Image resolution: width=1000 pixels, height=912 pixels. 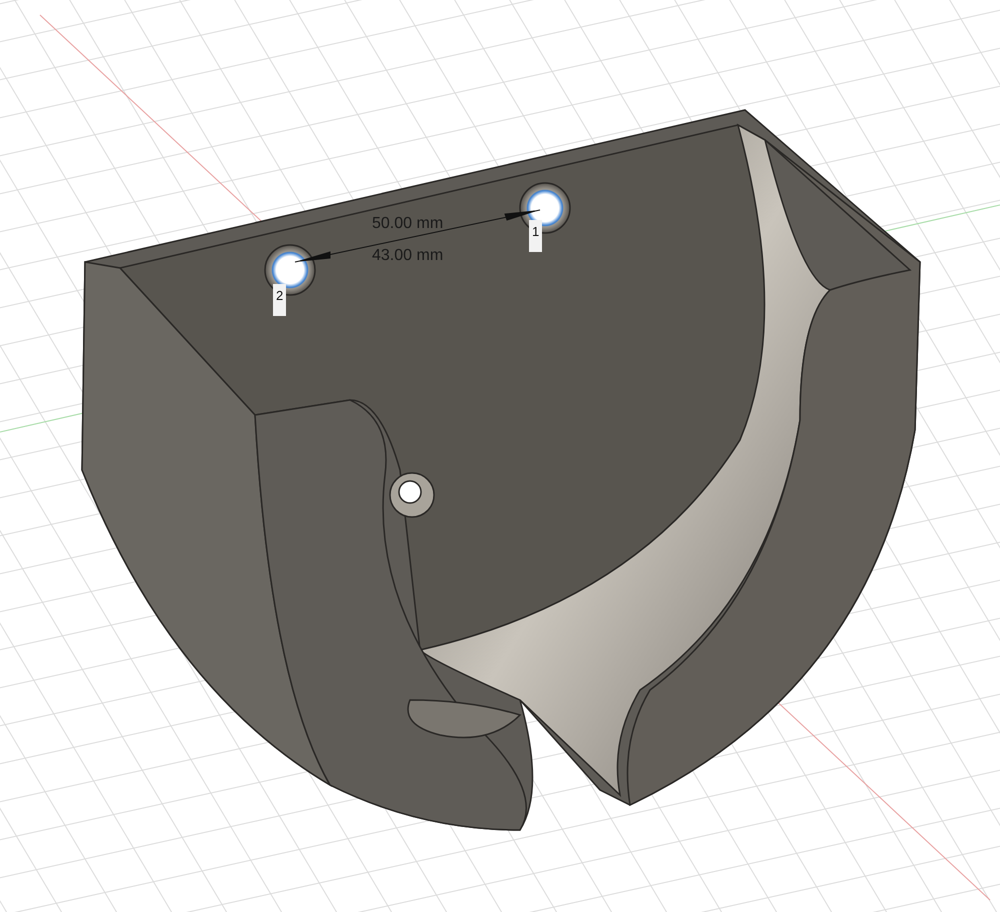 I want to click on hole-number-tag: 1, so click(x=535, y=236).